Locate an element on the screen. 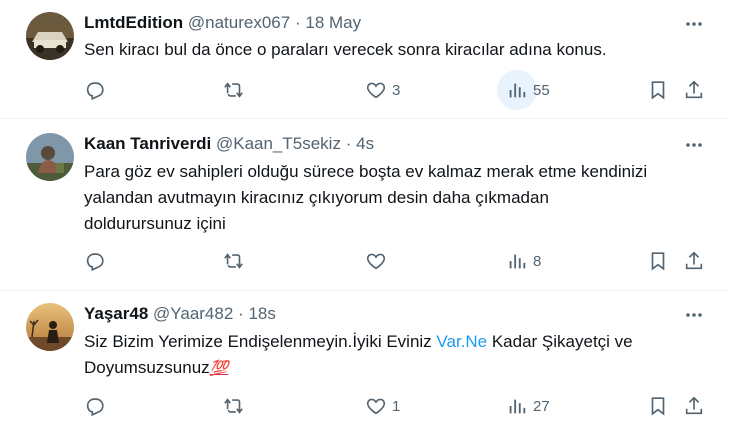 Image resolution: width=730 pixels, height=421 pixels. handle: @naturex067 is located at coordinates (239, 22).